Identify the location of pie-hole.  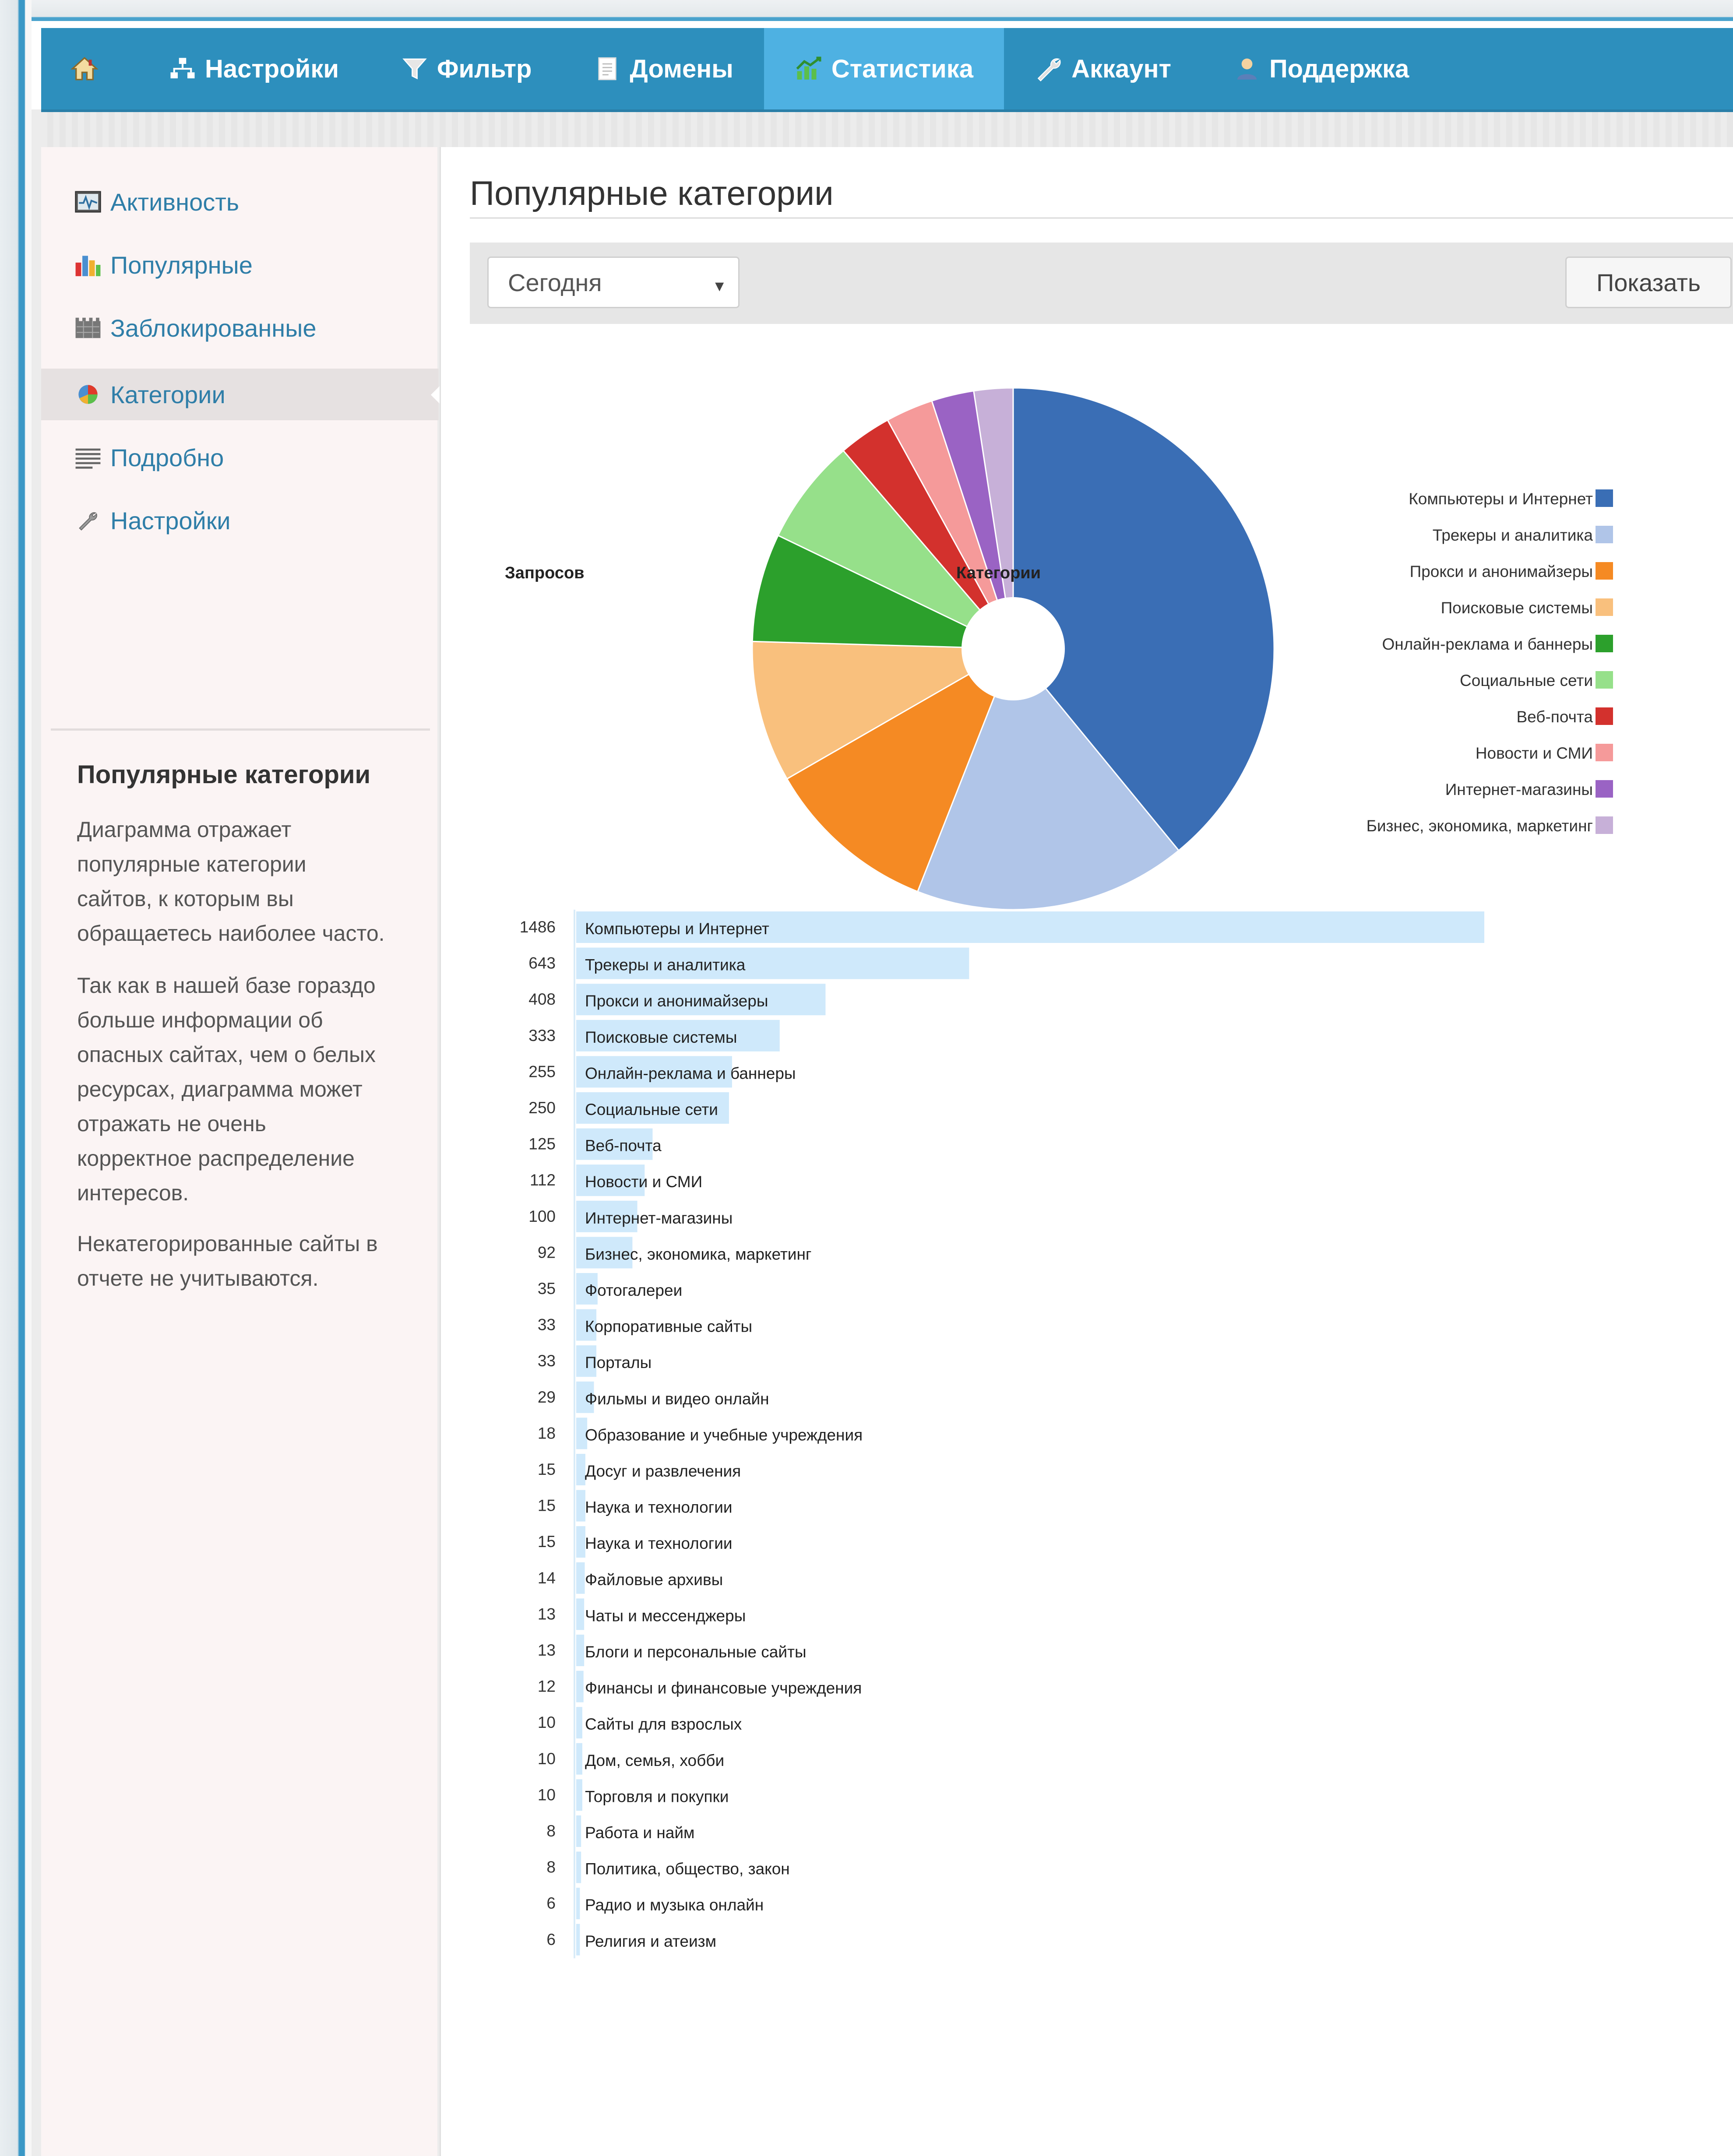
(1013, 648).